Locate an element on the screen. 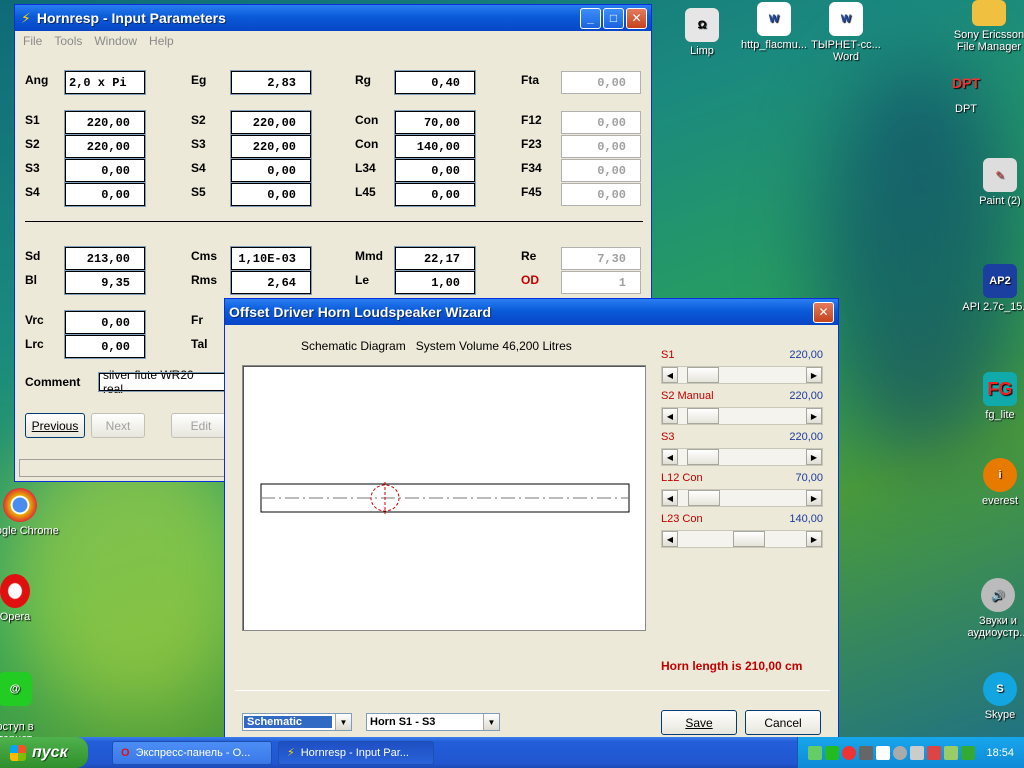 The width and height of the screenshot is (1024, 768). desktop-icon-limp: Ω Limp is located at coordinates (702, 32).